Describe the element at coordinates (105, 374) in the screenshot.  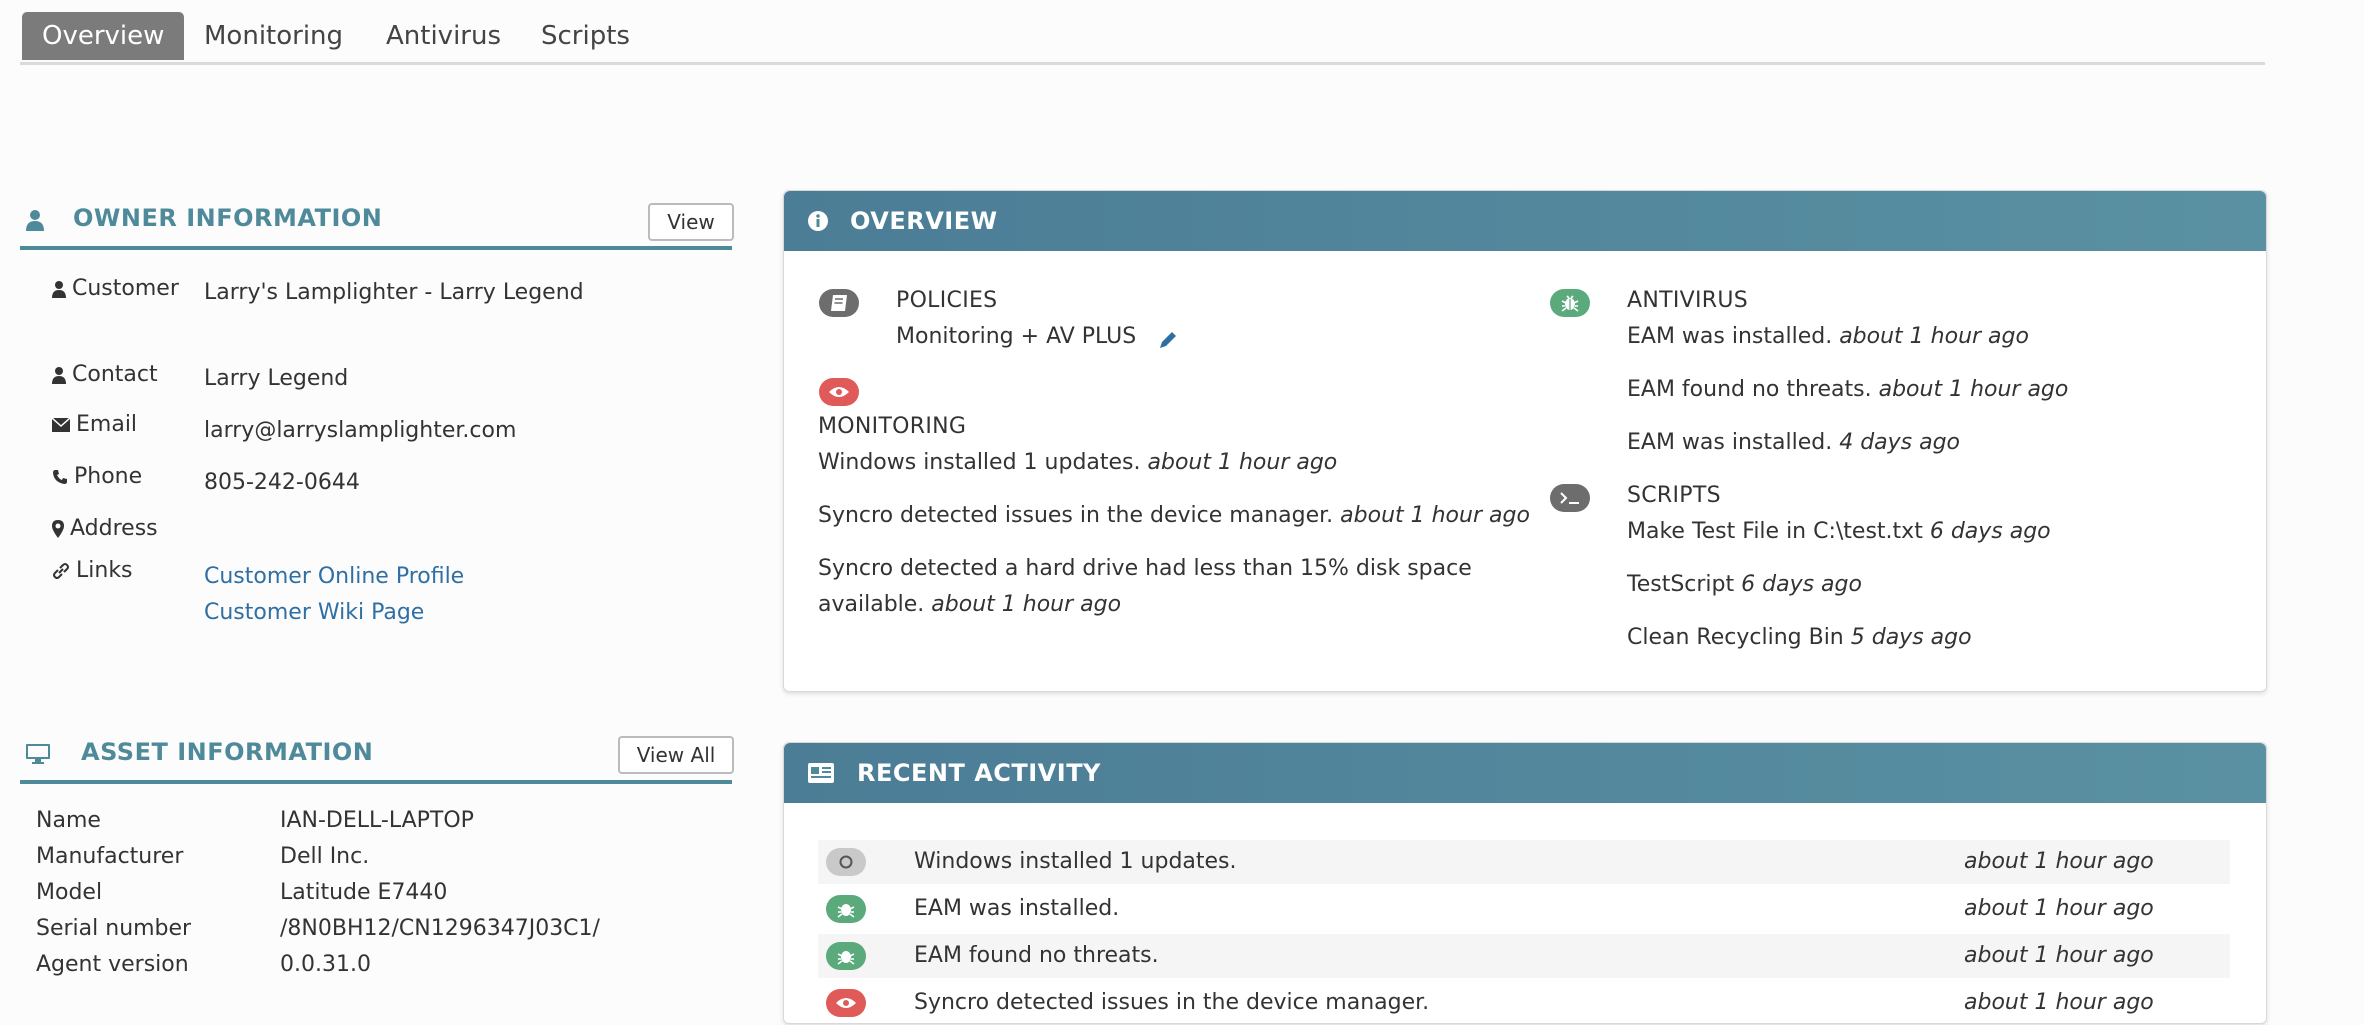
I see `contact-label: Contact` at that location.